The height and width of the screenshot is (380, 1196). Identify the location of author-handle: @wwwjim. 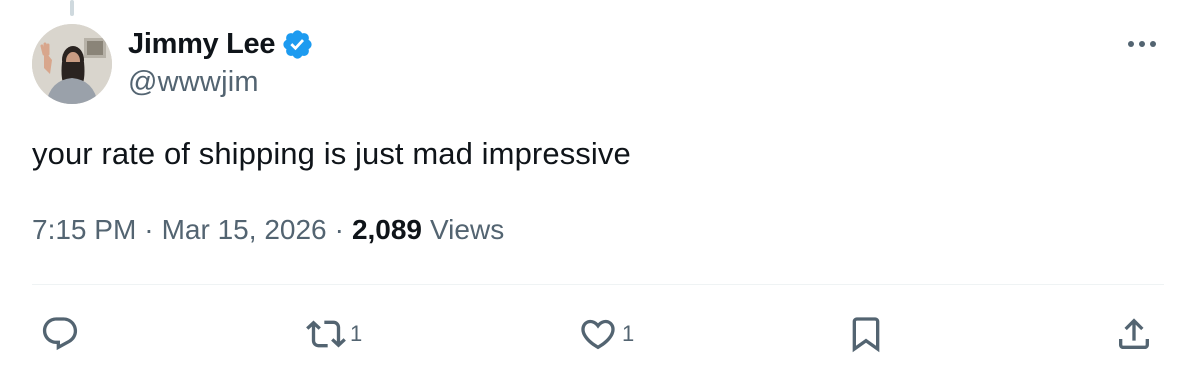
(221, 82).